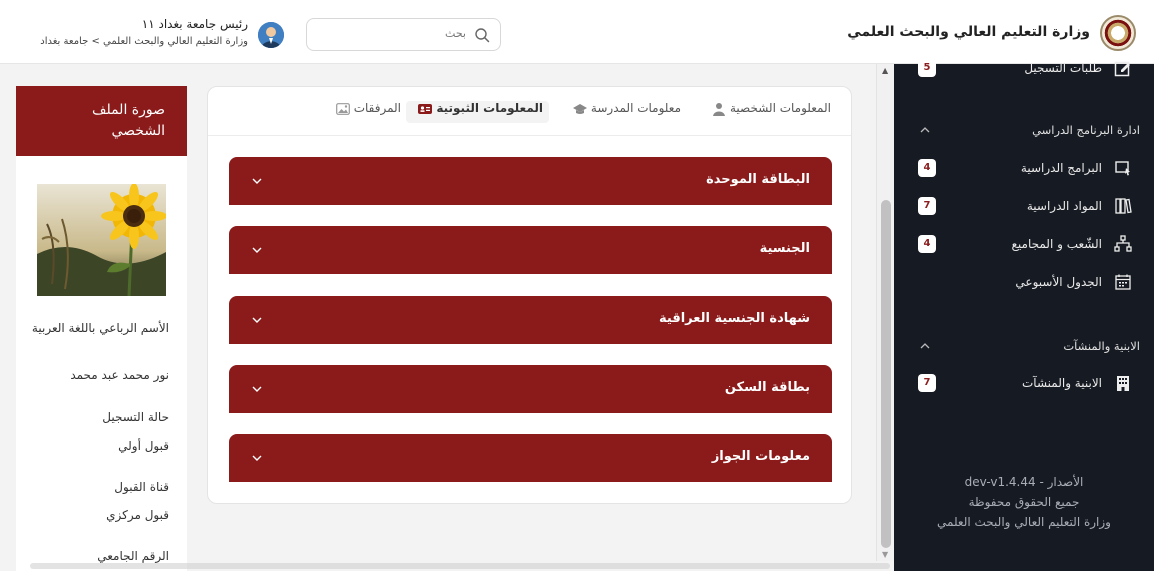 This screenshot has height=571, width=1154. I want to click on hierarchy-icon, so click(1123, 243).